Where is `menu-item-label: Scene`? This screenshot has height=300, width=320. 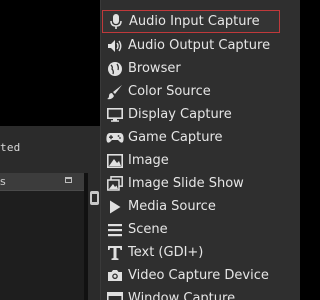 menu-item-label: Scene is located at coordinates (148, 229).